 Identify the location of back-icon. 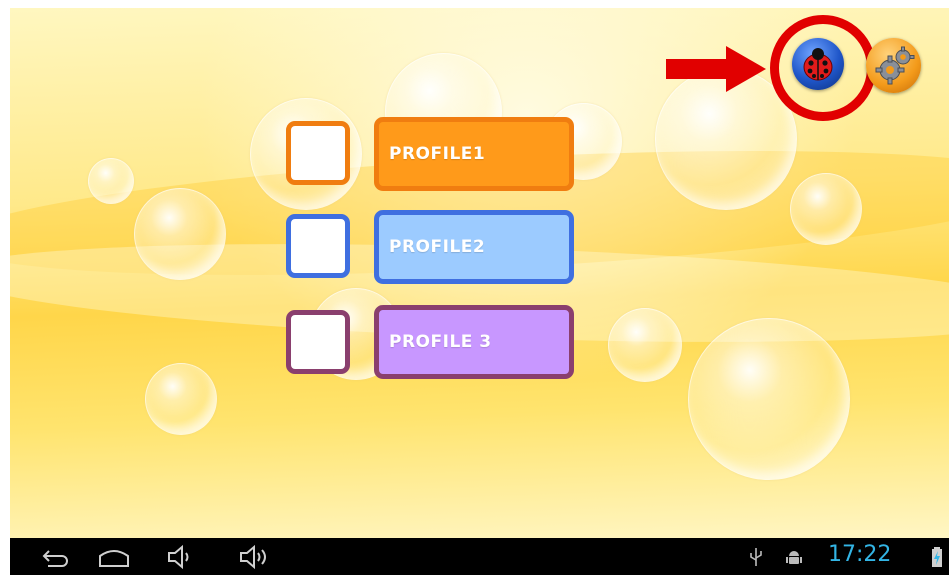
(54, 557).